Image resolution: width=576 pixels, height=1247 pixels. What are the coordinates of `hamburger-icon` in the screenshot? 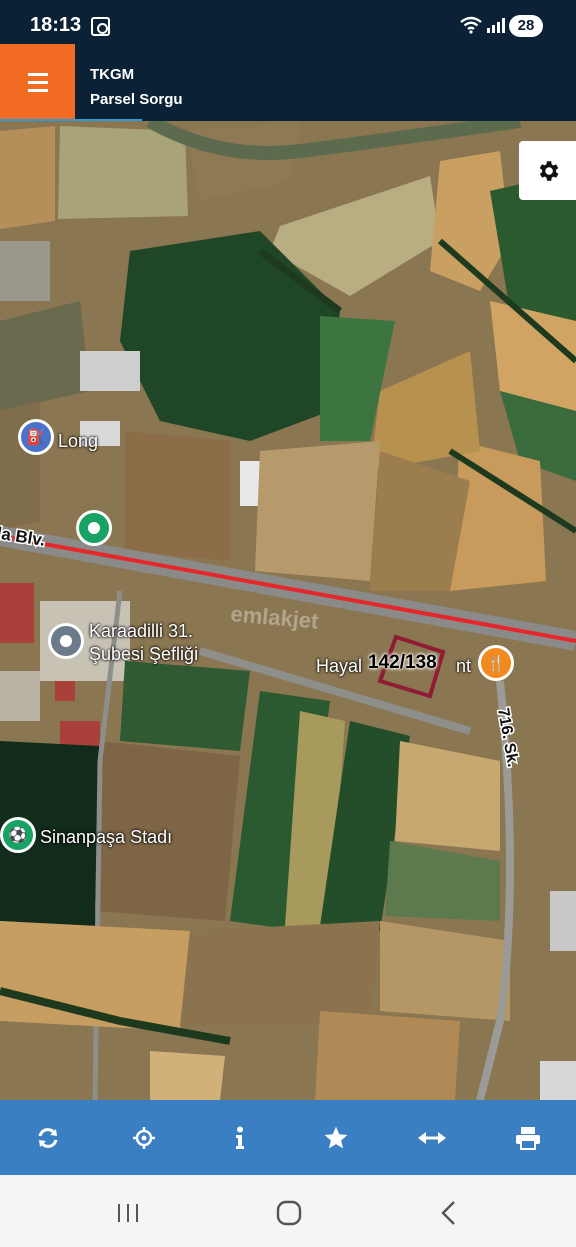 It's located at (37, 74).